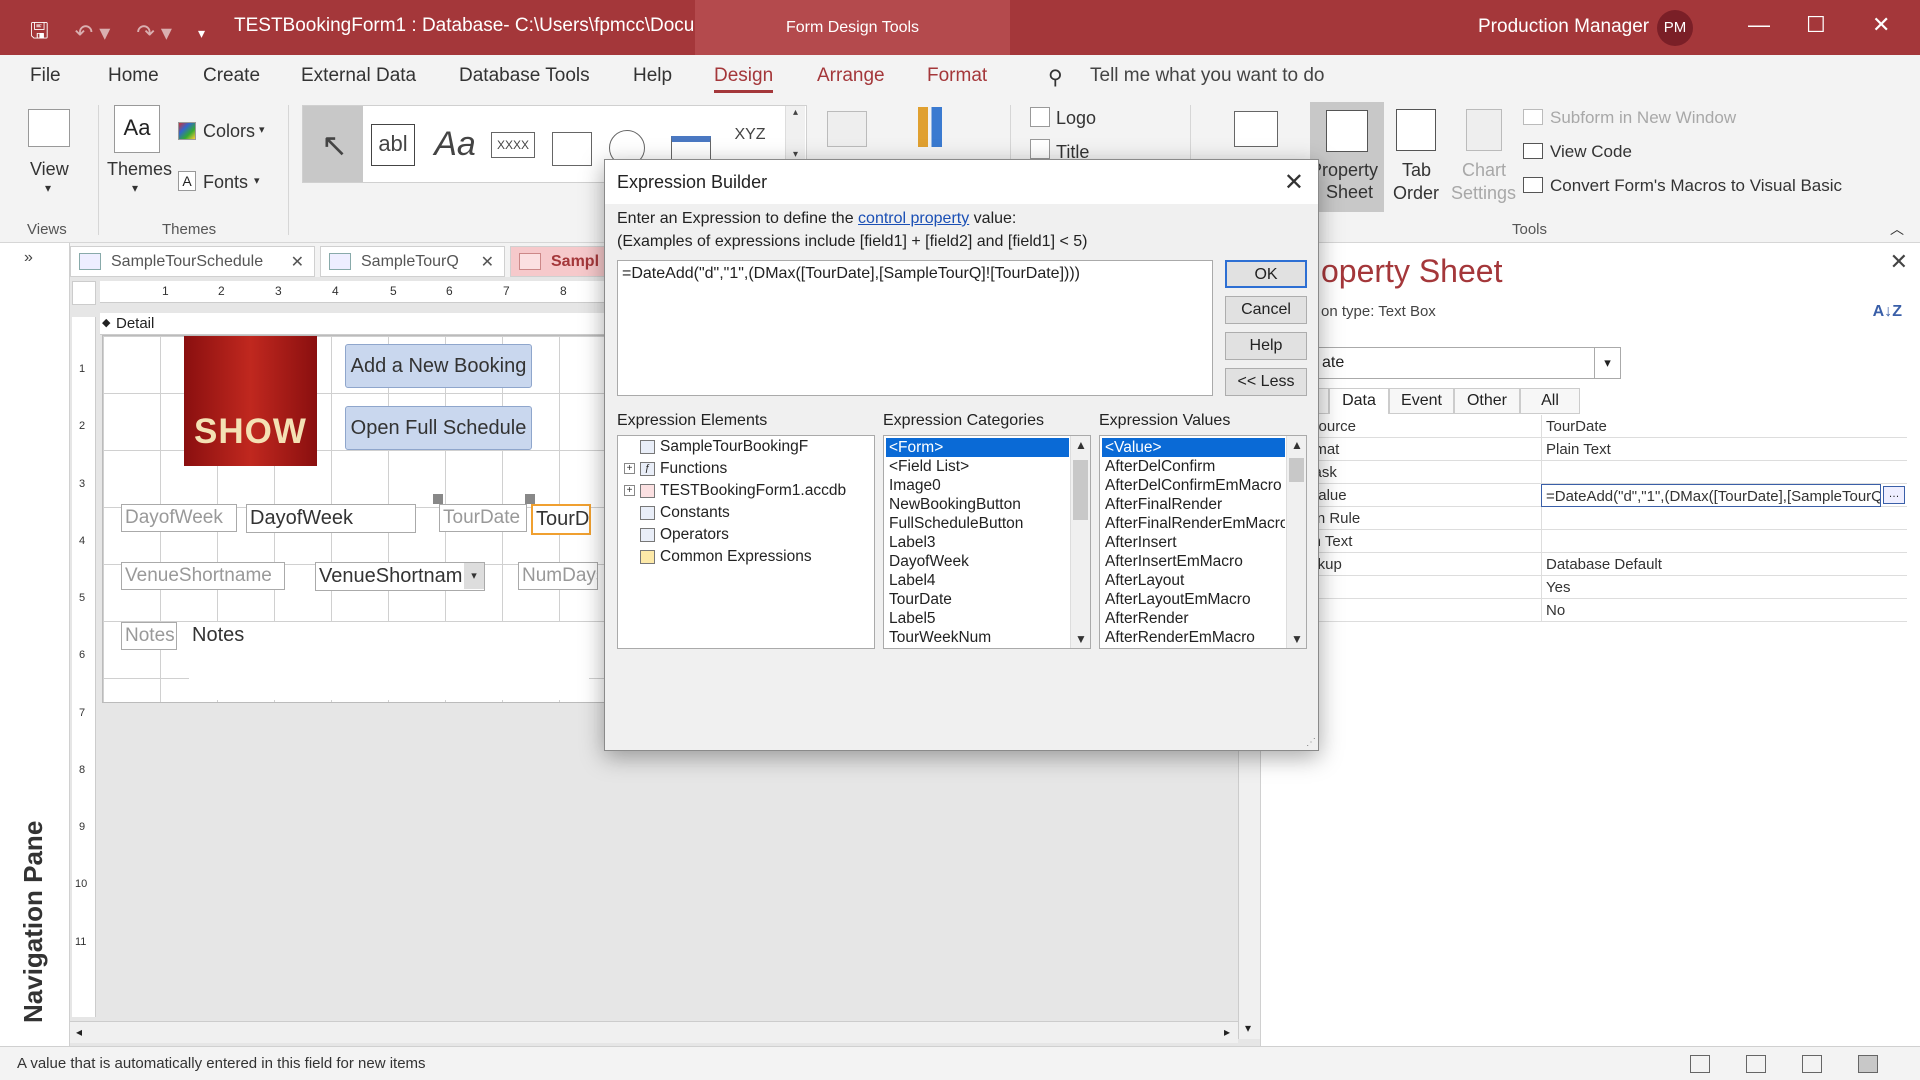 Image resolution: width=1920 pixels, height=1080 pixels. What do you see at coordinates (1311, 742) in the screenshot?
I see `resize-grip-icon: ⋰` at bounding box center [1311, 742].